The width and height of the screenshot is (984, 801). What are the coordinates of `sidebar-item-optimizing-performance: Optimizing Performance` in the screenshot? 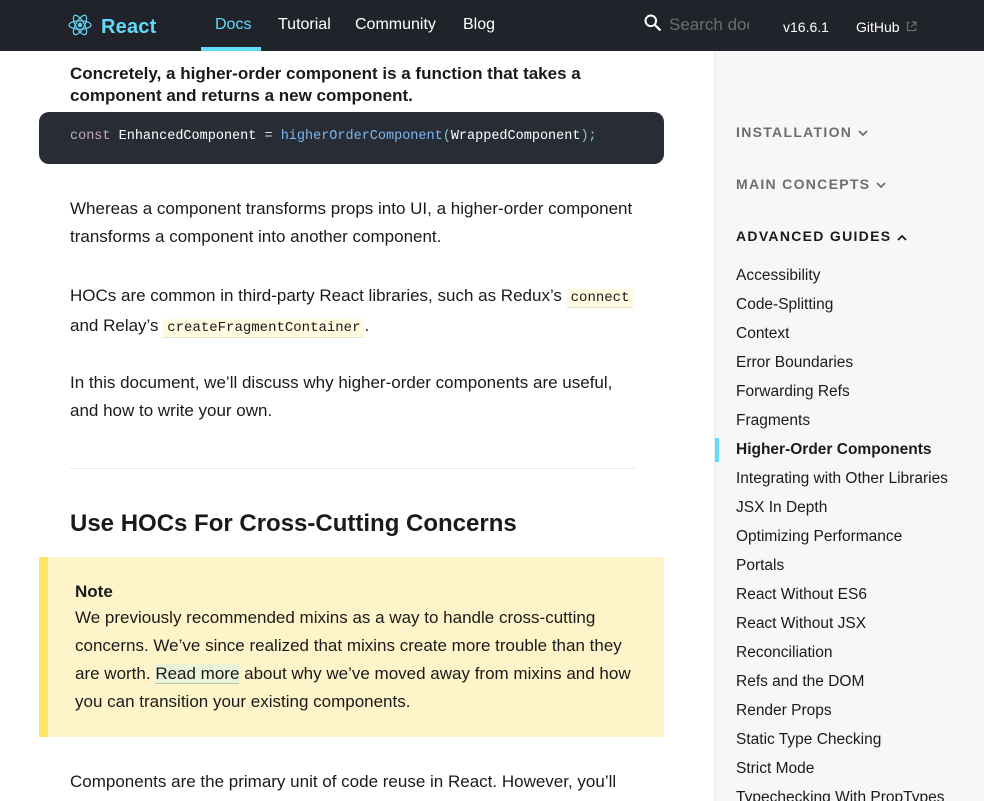 It's located at (819, 537).